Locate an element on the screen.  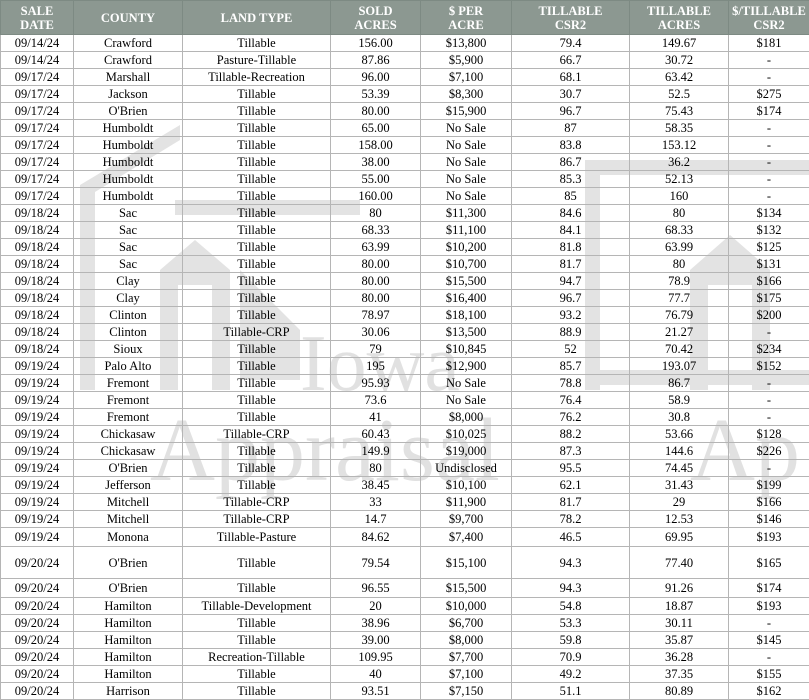
table-cell: 41 is located at coordinates (376, 417).